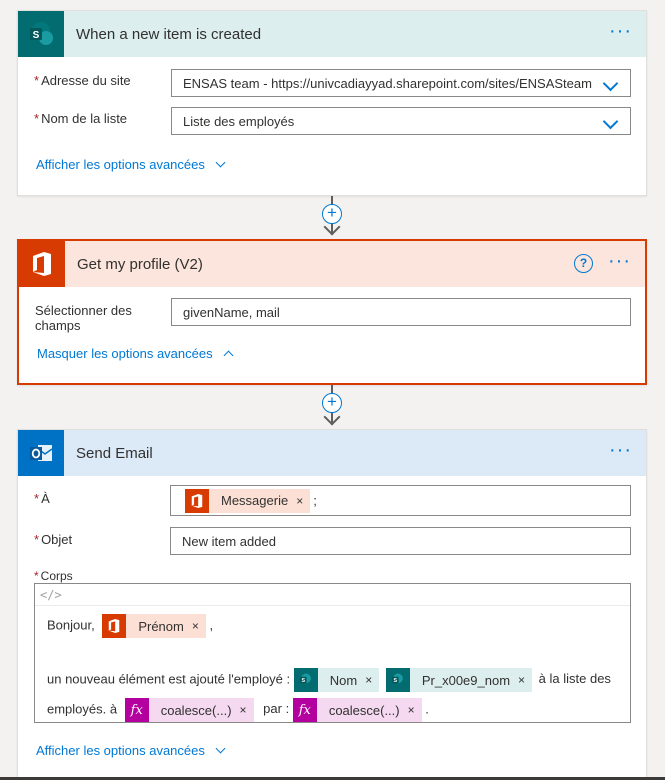 This screenshot has width=665, height=780. Describe the element at coordinates (620, 450) in the screenshot. I see `send-email-more-icon: ···` at that location.